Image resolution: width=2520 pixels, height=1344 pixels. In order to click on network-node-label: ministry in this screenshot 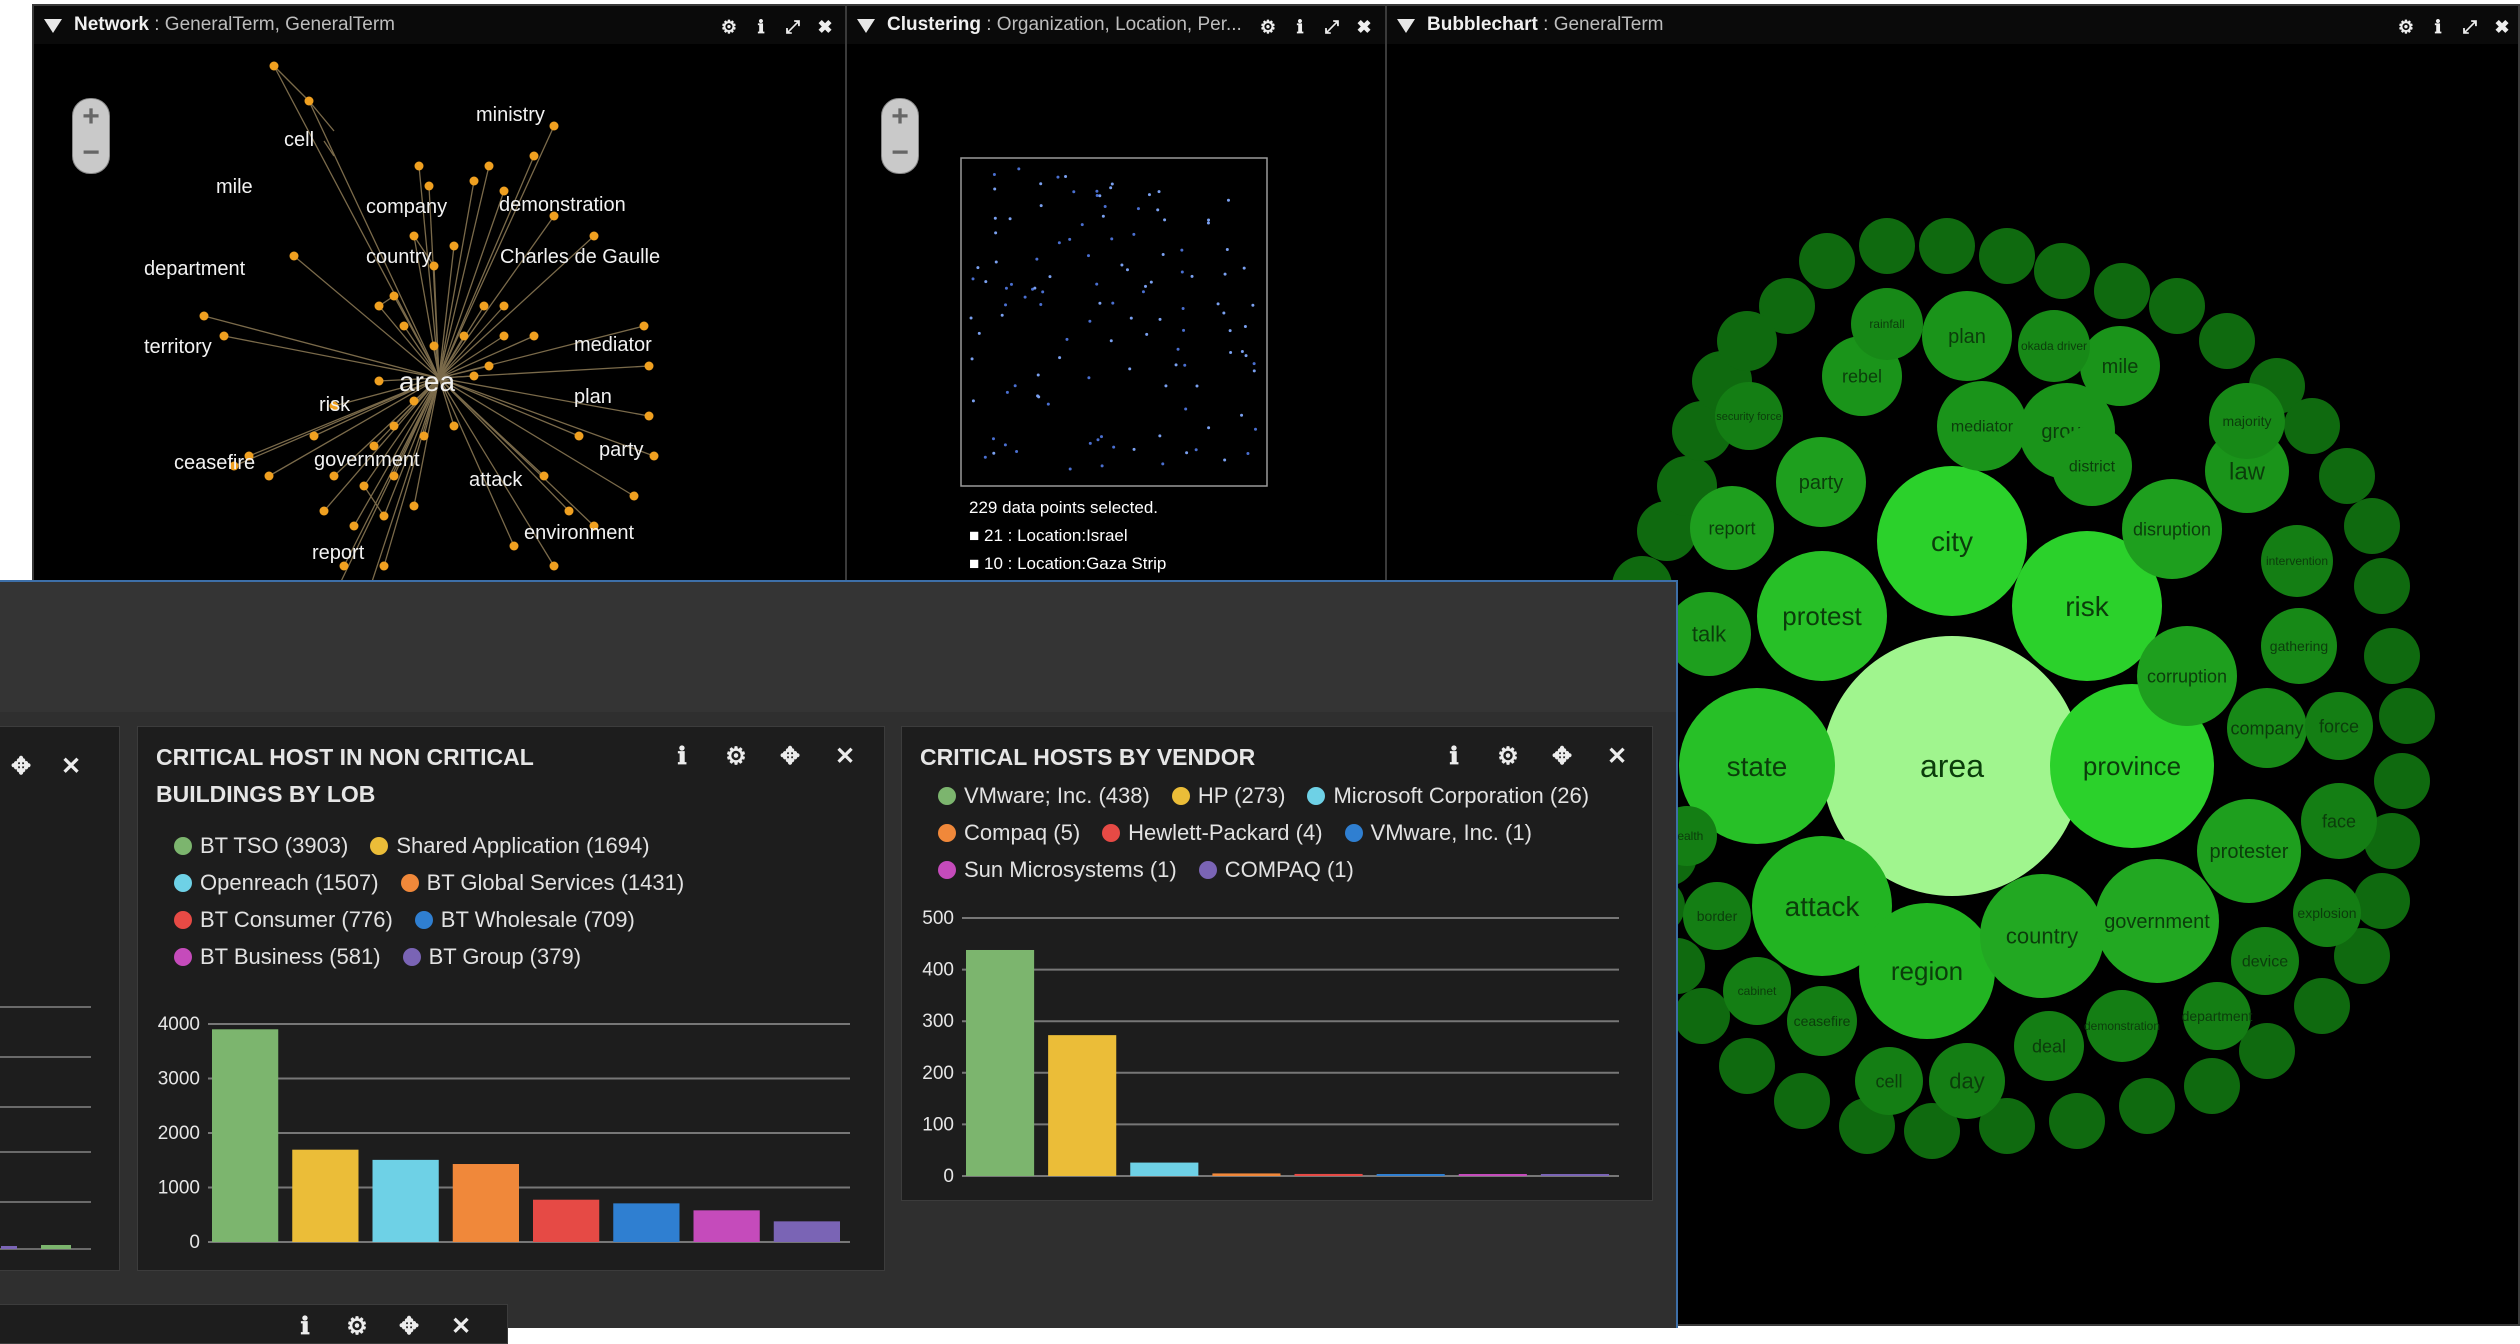, I will do `click(510, 115)`.